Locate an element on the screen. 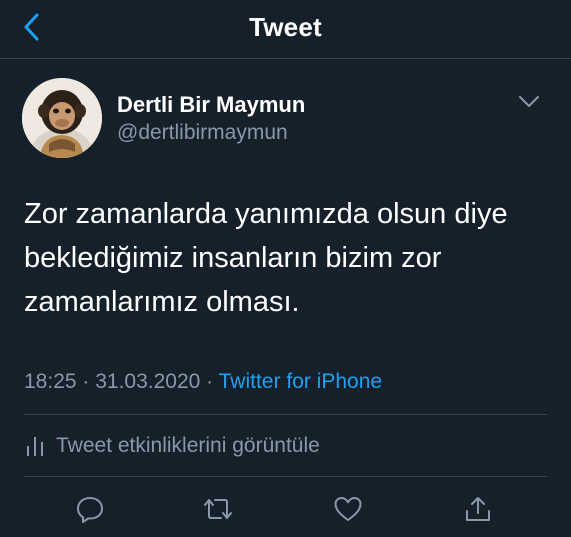  reply-button is located at coordinates (90, 509).